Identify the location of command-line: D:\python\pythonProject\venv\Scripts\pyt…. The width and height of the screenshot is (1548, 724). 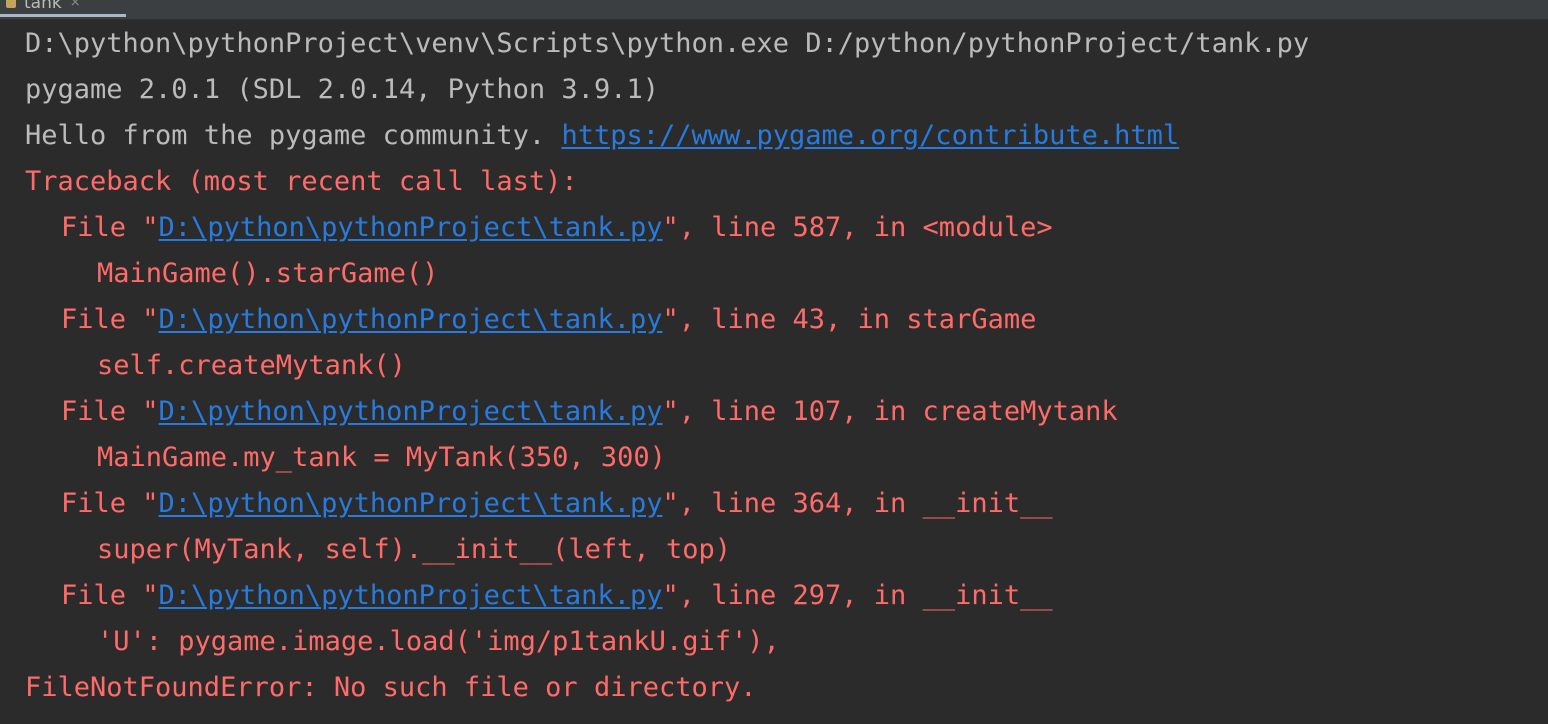
(667, 43).